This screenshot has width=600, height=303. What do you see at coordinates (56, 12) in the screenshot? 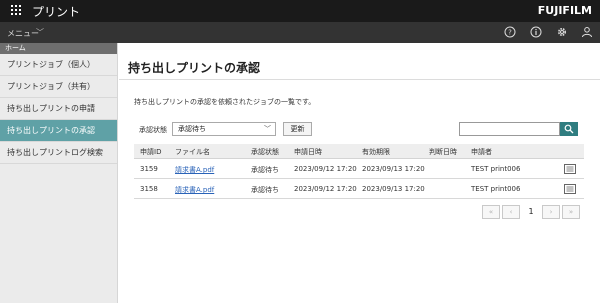
I see `app-title: プリント` at bounding box center [56, 12].